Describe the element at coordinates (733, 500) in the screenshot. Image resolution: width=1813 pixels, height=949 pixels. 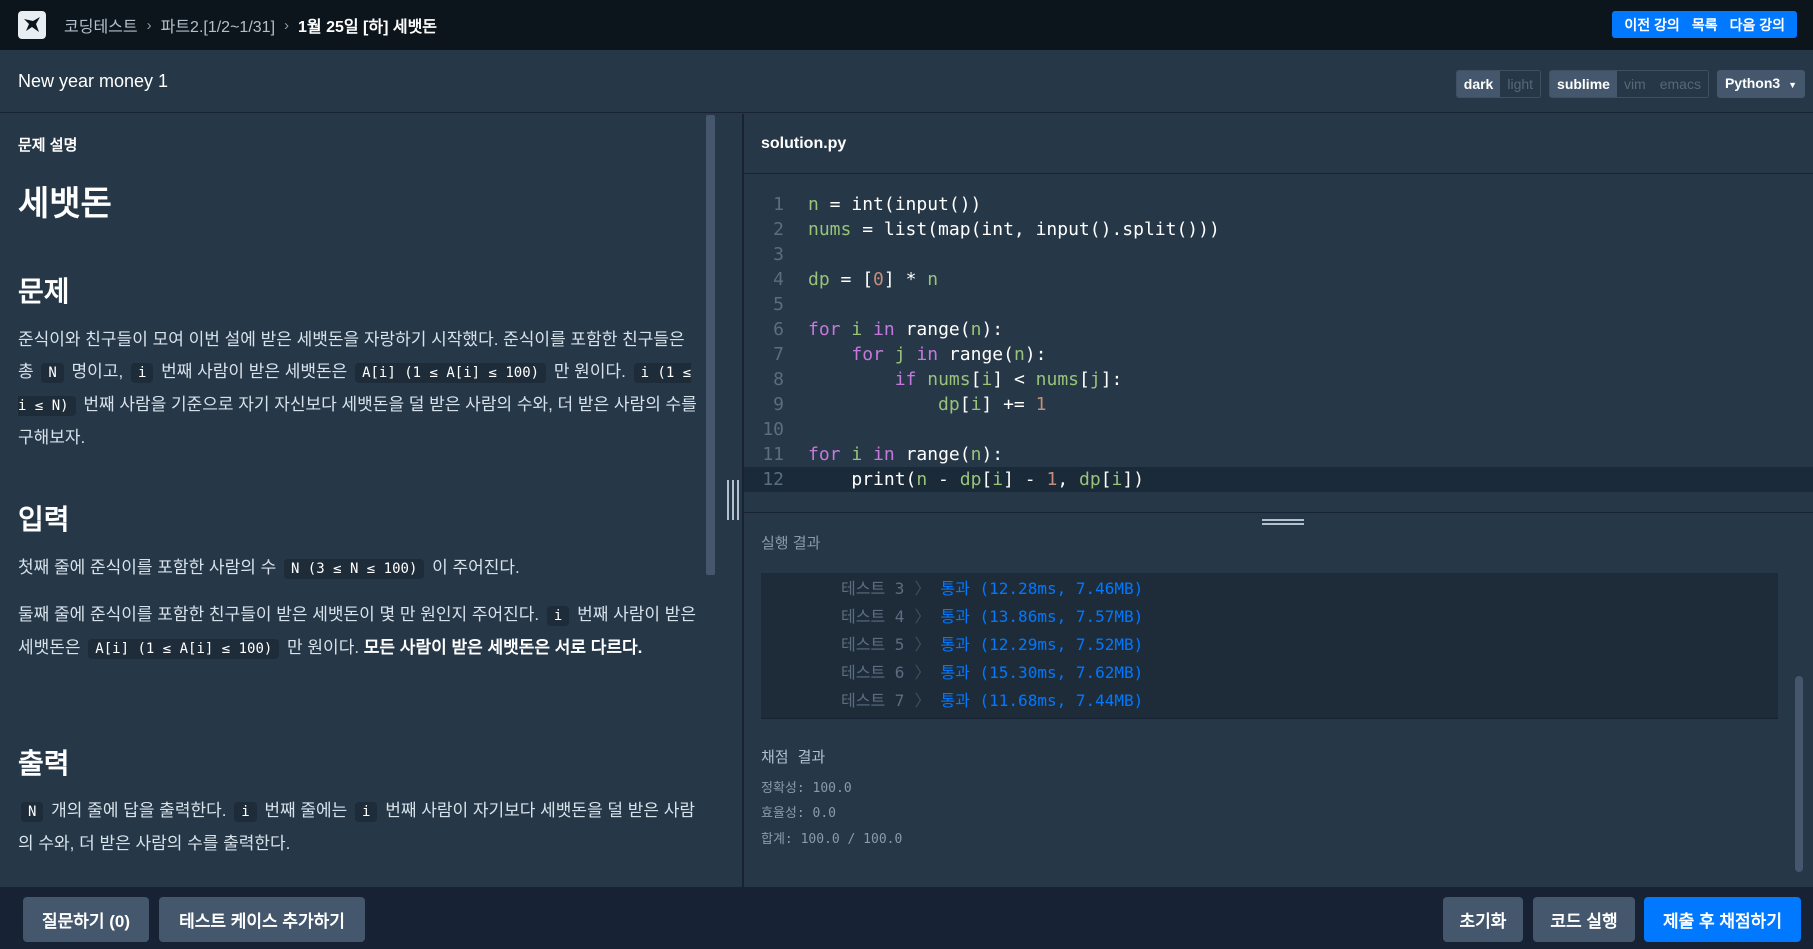
I see `splitter-grip-icon` at that location.